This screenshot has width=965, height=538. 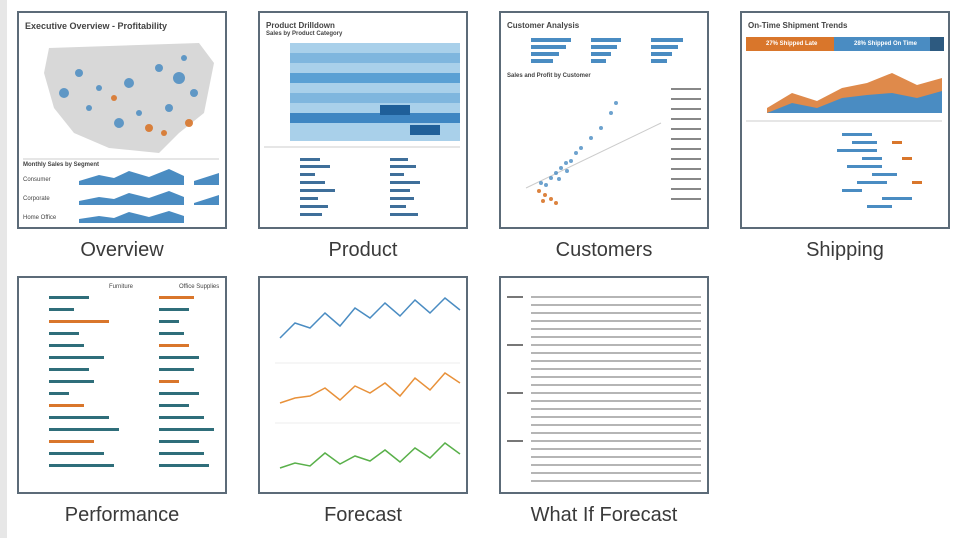 I want to click on overview-preview, so click(x=121, y=133).